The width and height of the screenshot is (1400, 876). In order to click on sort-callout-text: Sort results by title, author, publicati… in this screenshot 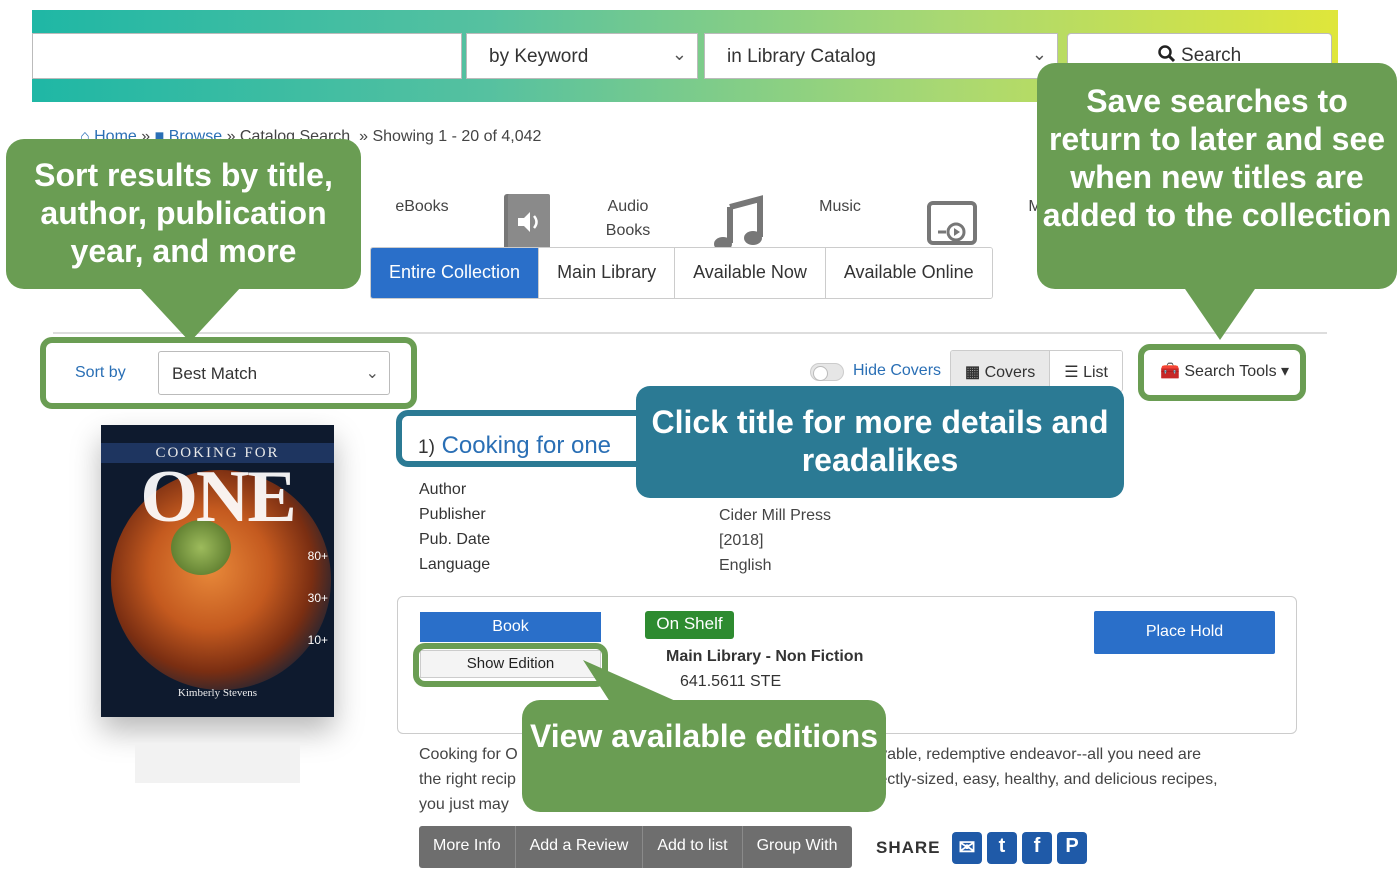, I will do `click(183, 213)`.